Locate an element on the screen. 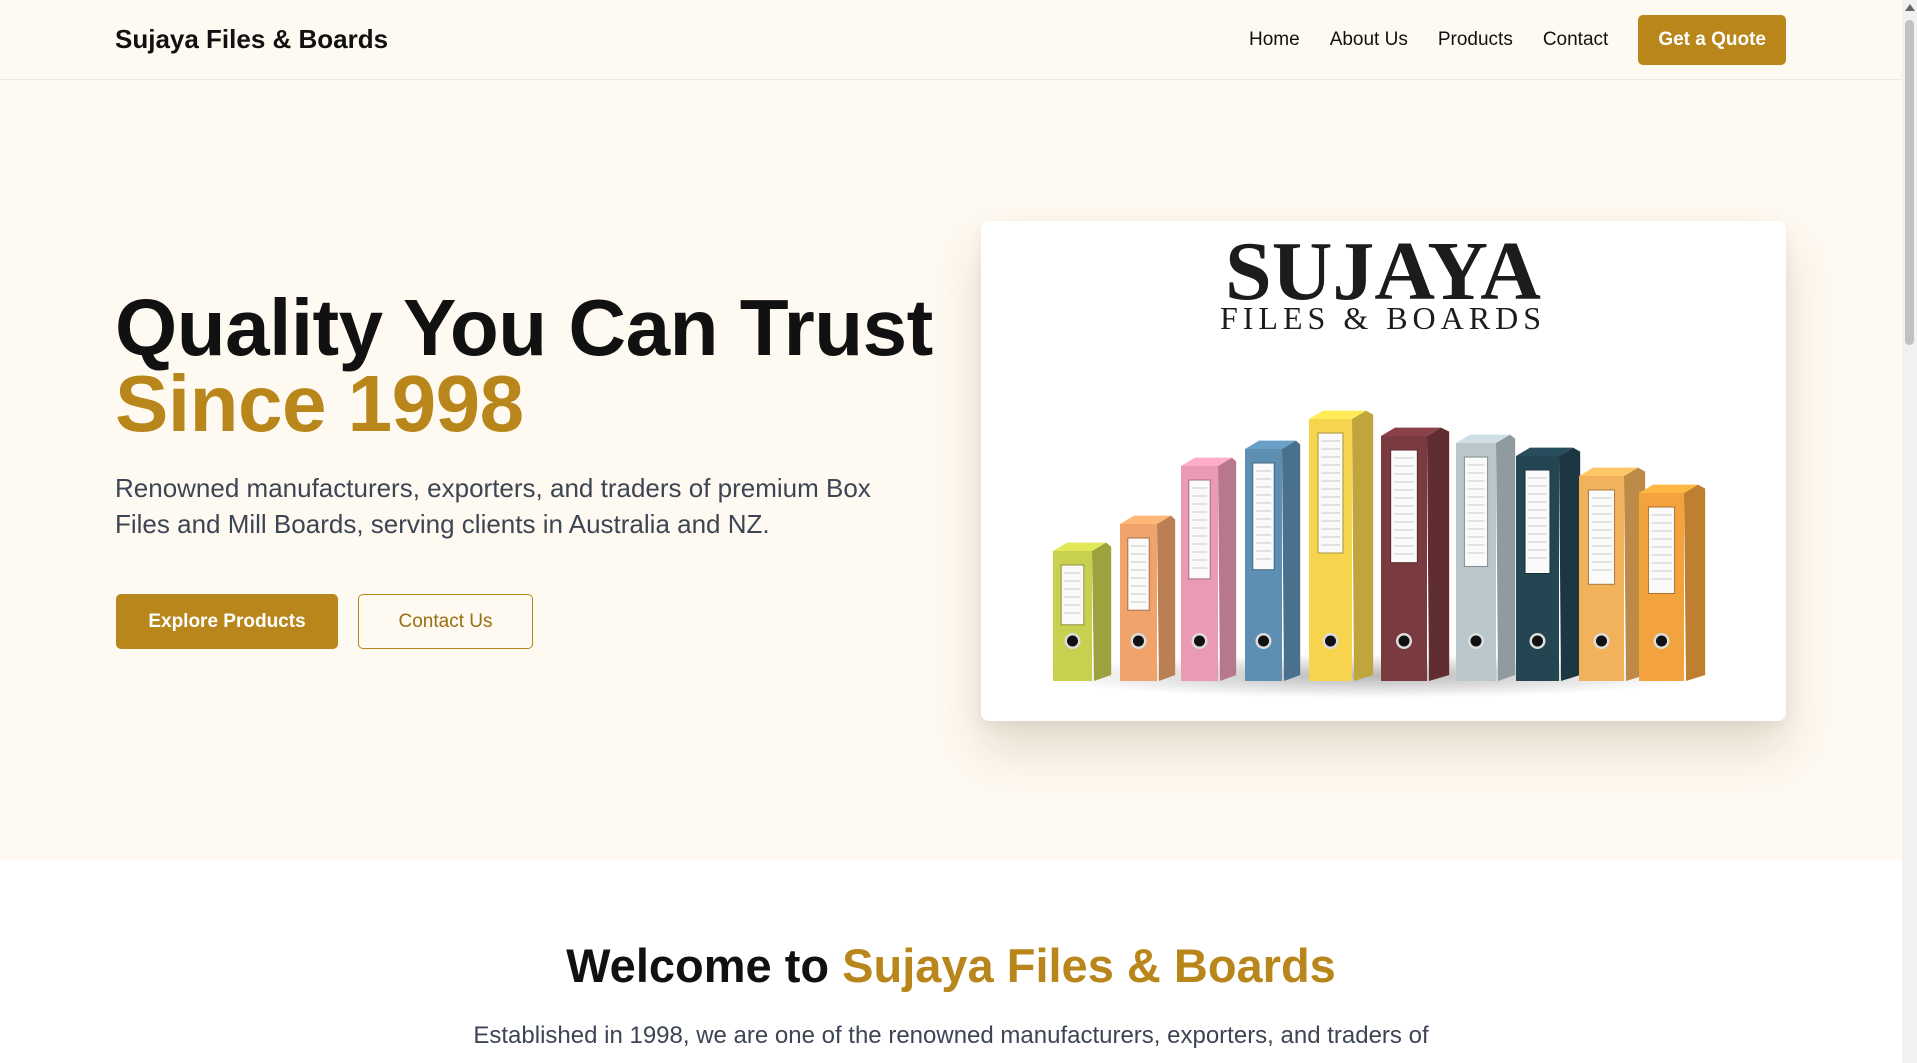  page-scrollbar is located at coordinates (1909, 531).